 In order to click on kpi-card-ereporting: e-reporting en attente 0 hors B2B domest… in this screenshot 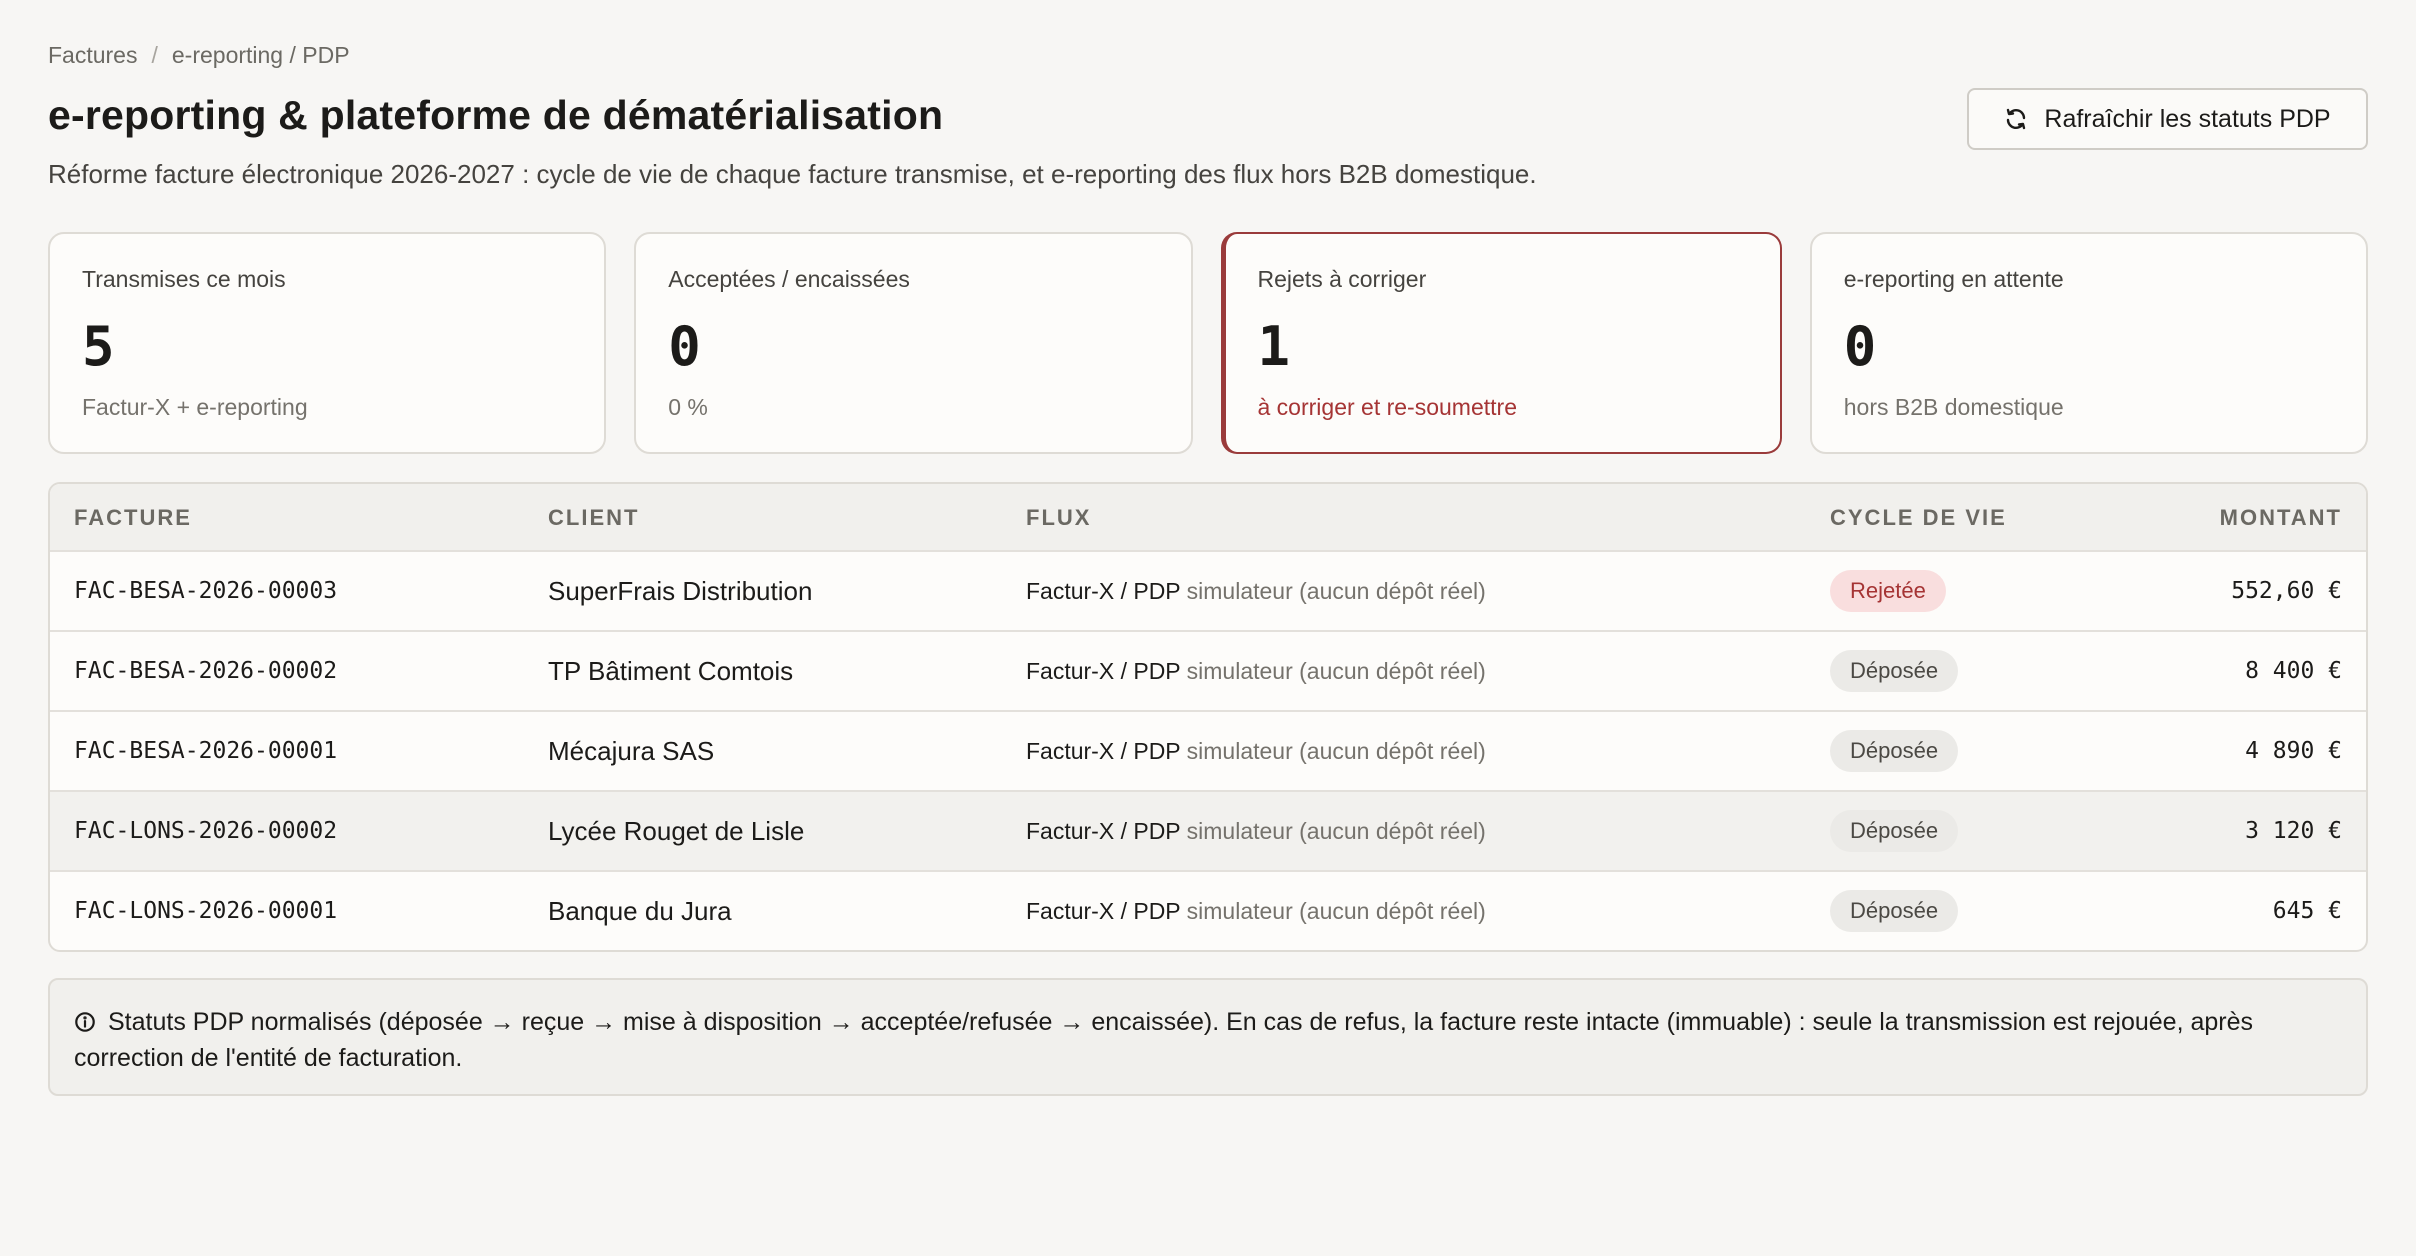, I will do `click(2088, 343)`.